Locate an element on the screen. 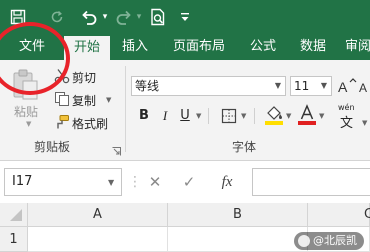  name-box: I17 is located at coordinates (63, 182).